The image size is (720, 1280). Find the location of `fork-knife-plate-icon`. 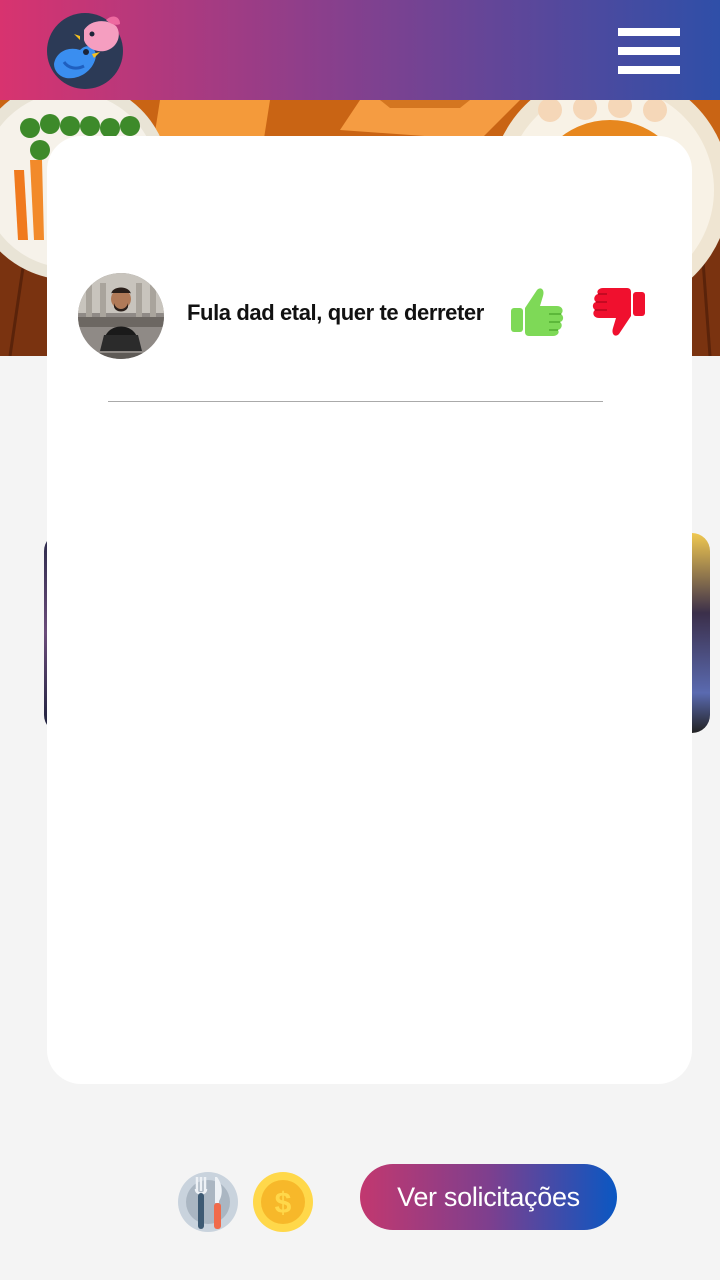

fork-knife-plate-icon is located at coordinates (208, 1202).